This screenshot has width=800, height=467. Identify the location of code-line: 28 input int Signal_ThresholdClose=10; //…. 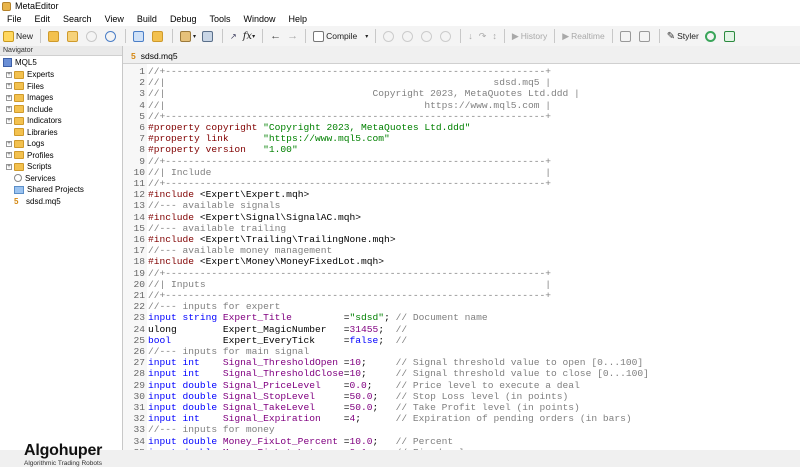
(385, 373).